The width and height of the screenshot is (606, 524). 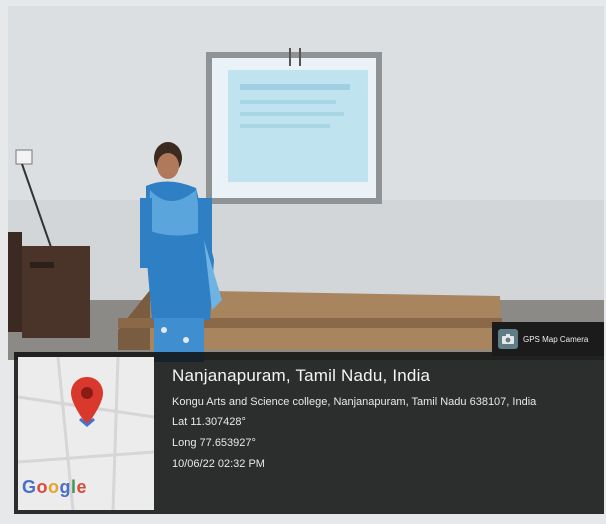 What do you see at coordinates (55, 487) in the screenshot?
I see `google-logo: Google` at bounding box center [55, 487].